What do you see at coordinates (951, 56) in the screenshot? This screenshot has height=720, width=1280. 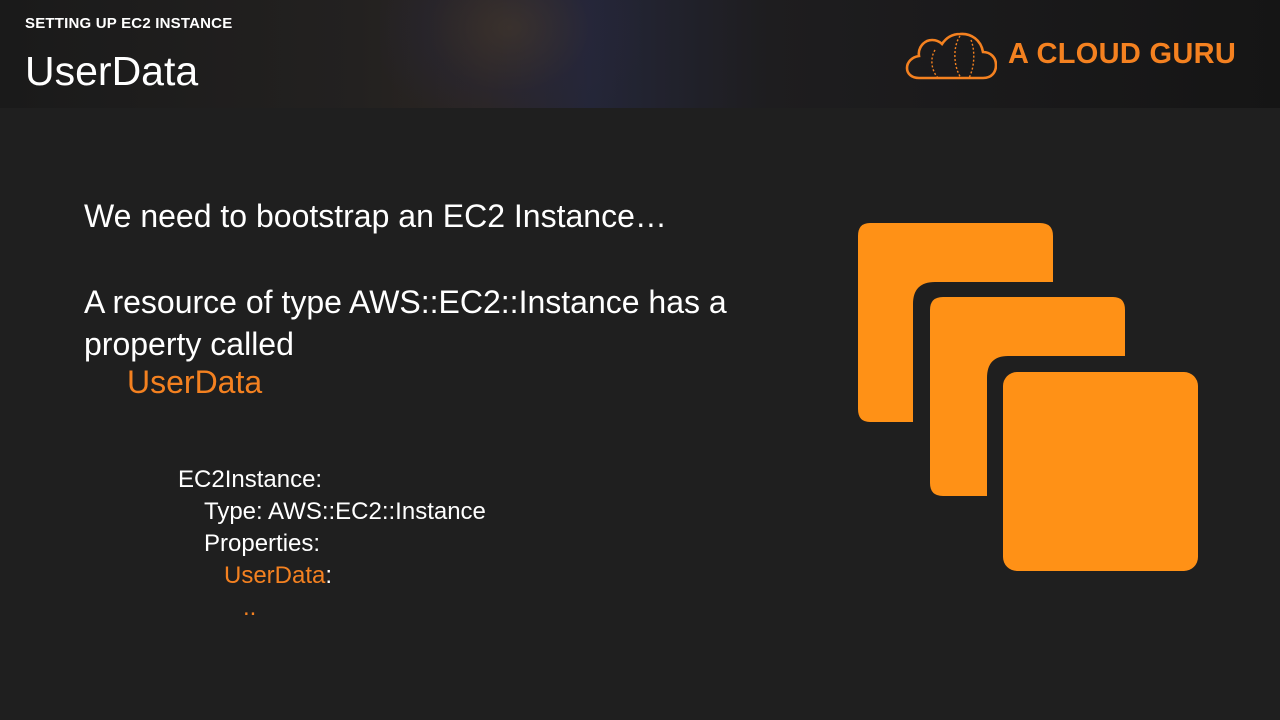 I see `cloud-logo-icon` at bounding box center [951, 56].